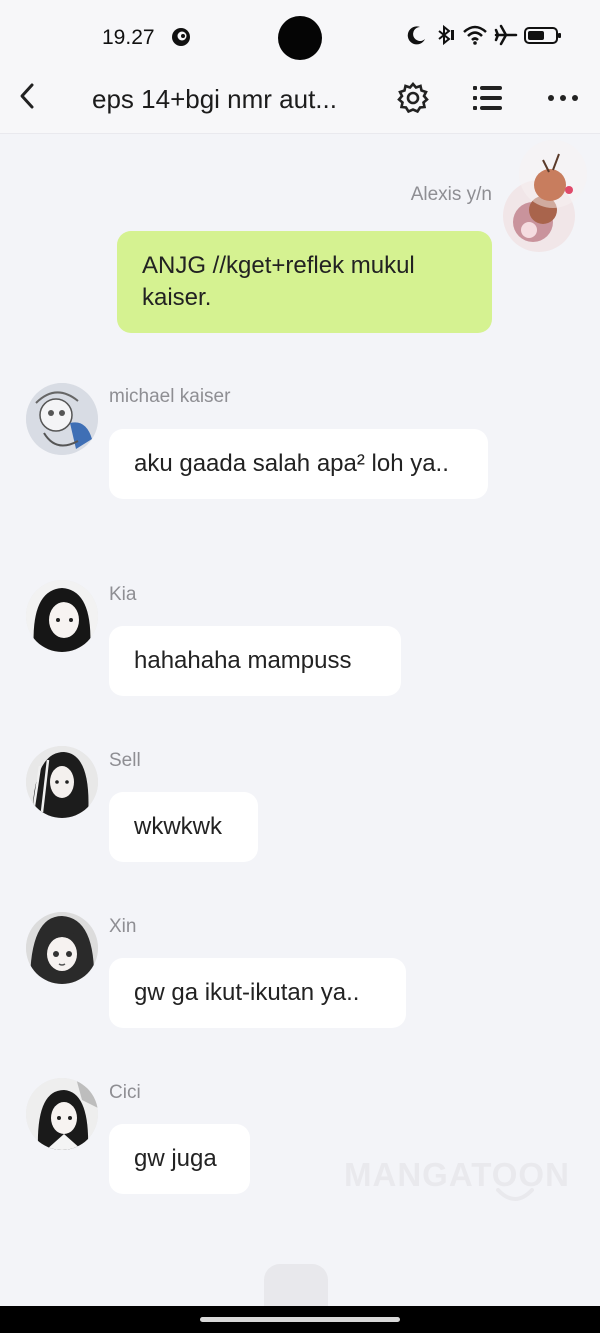  I want to click on status-time: 19.27, so click(128, 37).